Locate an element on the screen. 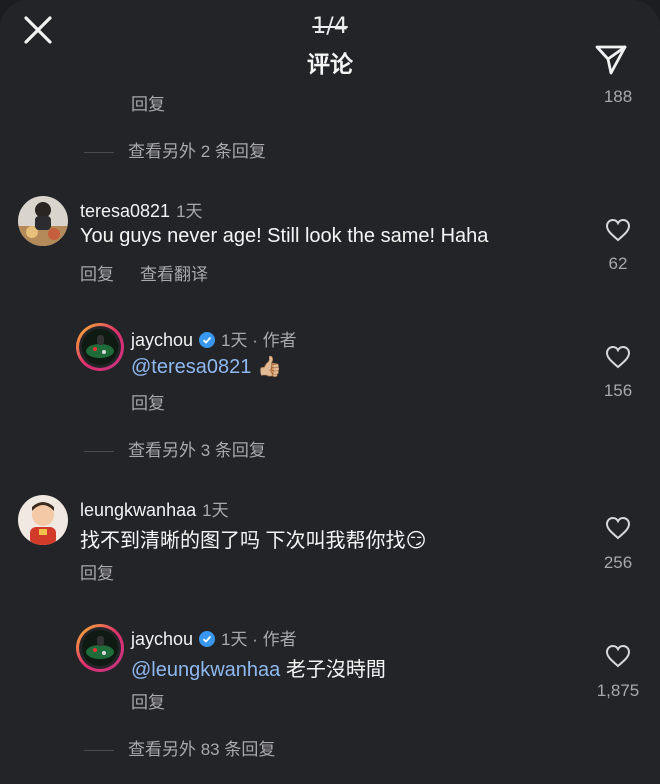 The image size is (660, 784). view-more-replies: 查看另外 3 条回复 is located at coordinates (175, 448).